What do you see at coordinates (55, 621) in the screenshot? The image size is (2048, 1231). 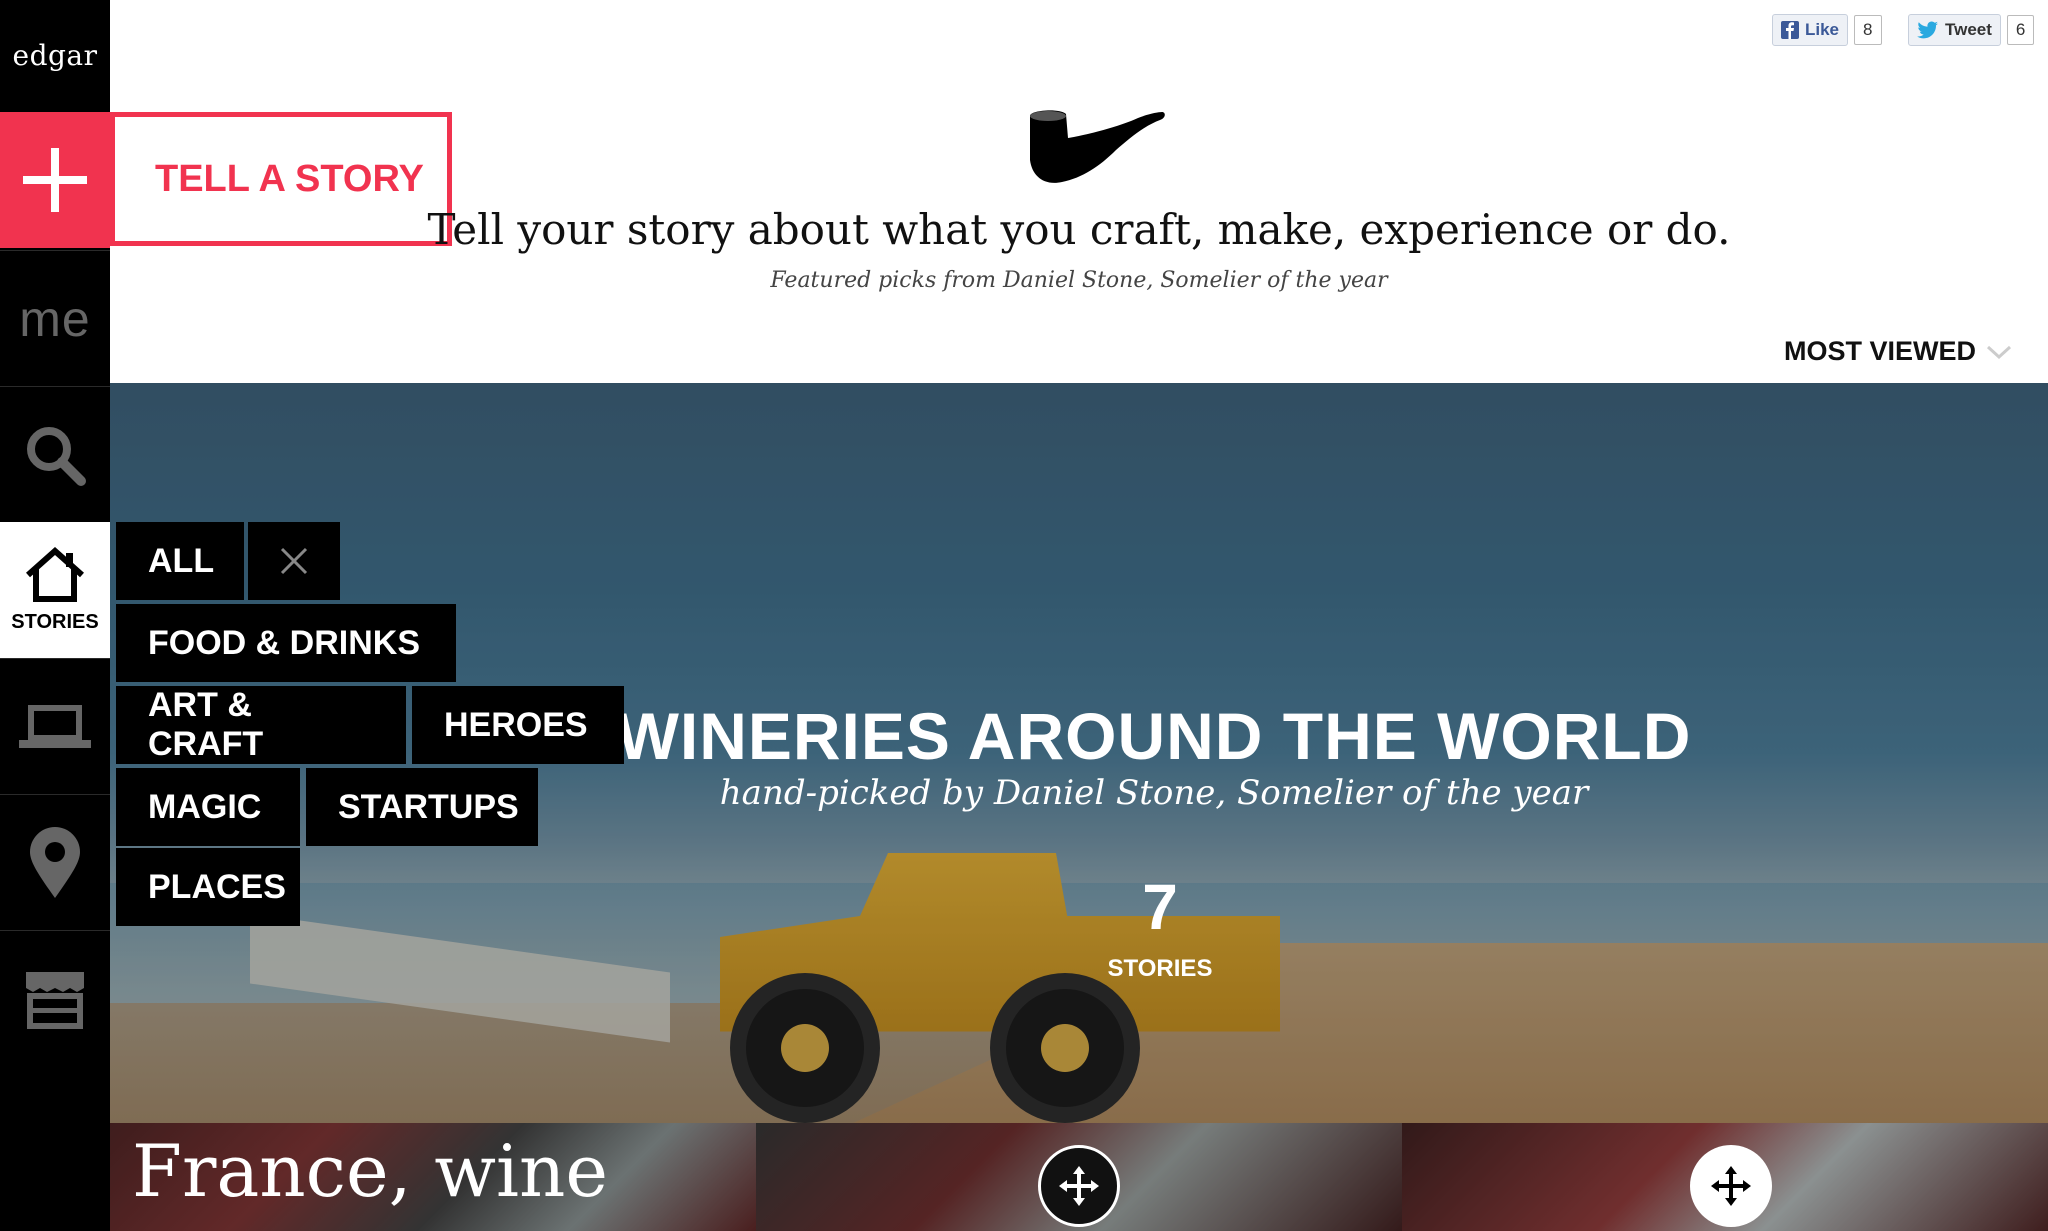 I see `sidebar-item-stories-label: STORIES` at bounding box center [55, 621].